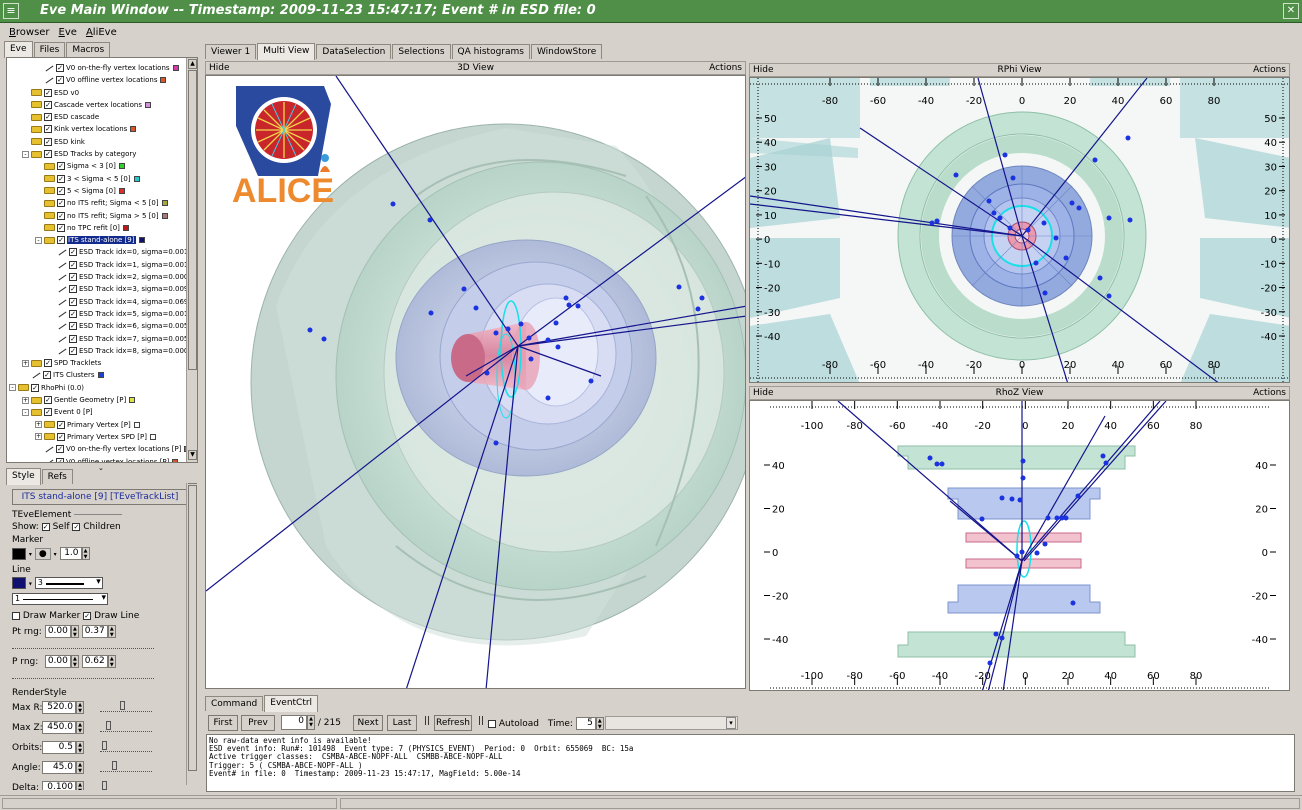  Describe the element at coordinates (19, 583) in the screenshot. I see `line-color-button` at that location.